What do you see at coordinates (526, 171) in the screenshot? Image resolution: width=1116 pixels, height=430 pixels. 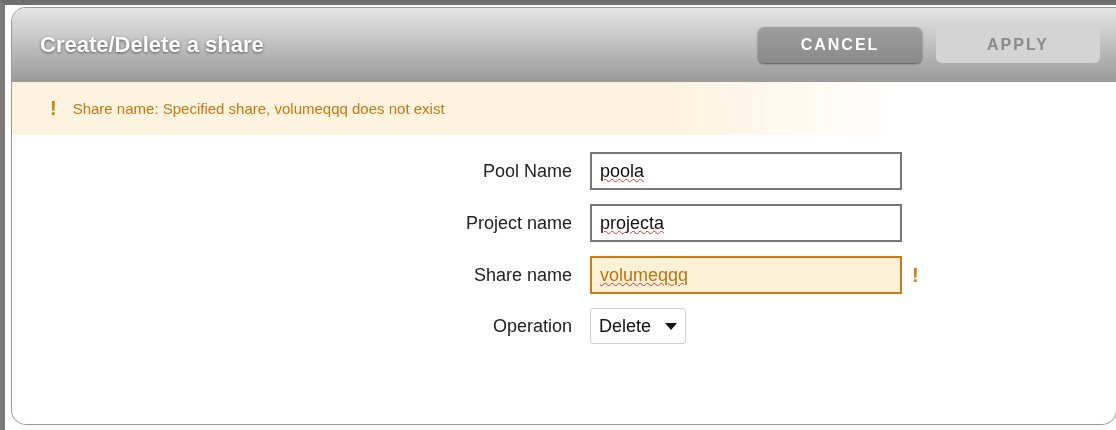 I see `field-label: Pool Name` at bounding box center [526, 171].